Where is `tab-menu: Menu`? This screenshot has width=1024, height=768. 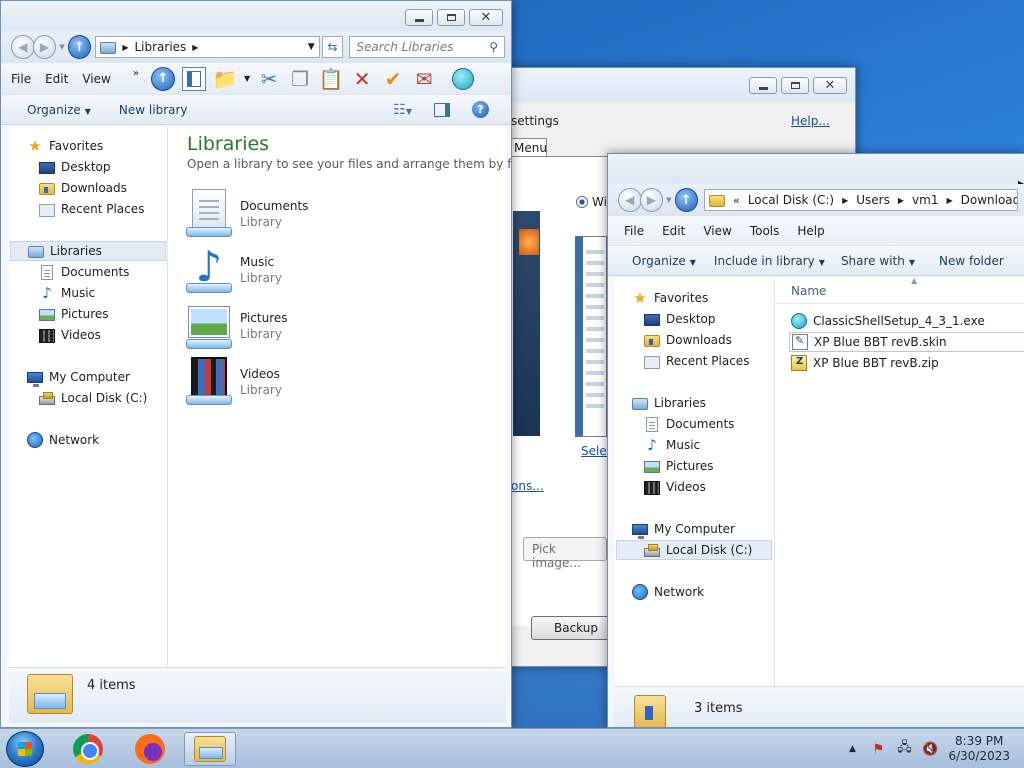
tab-menu: Menu is located at coordinates (529, 147).